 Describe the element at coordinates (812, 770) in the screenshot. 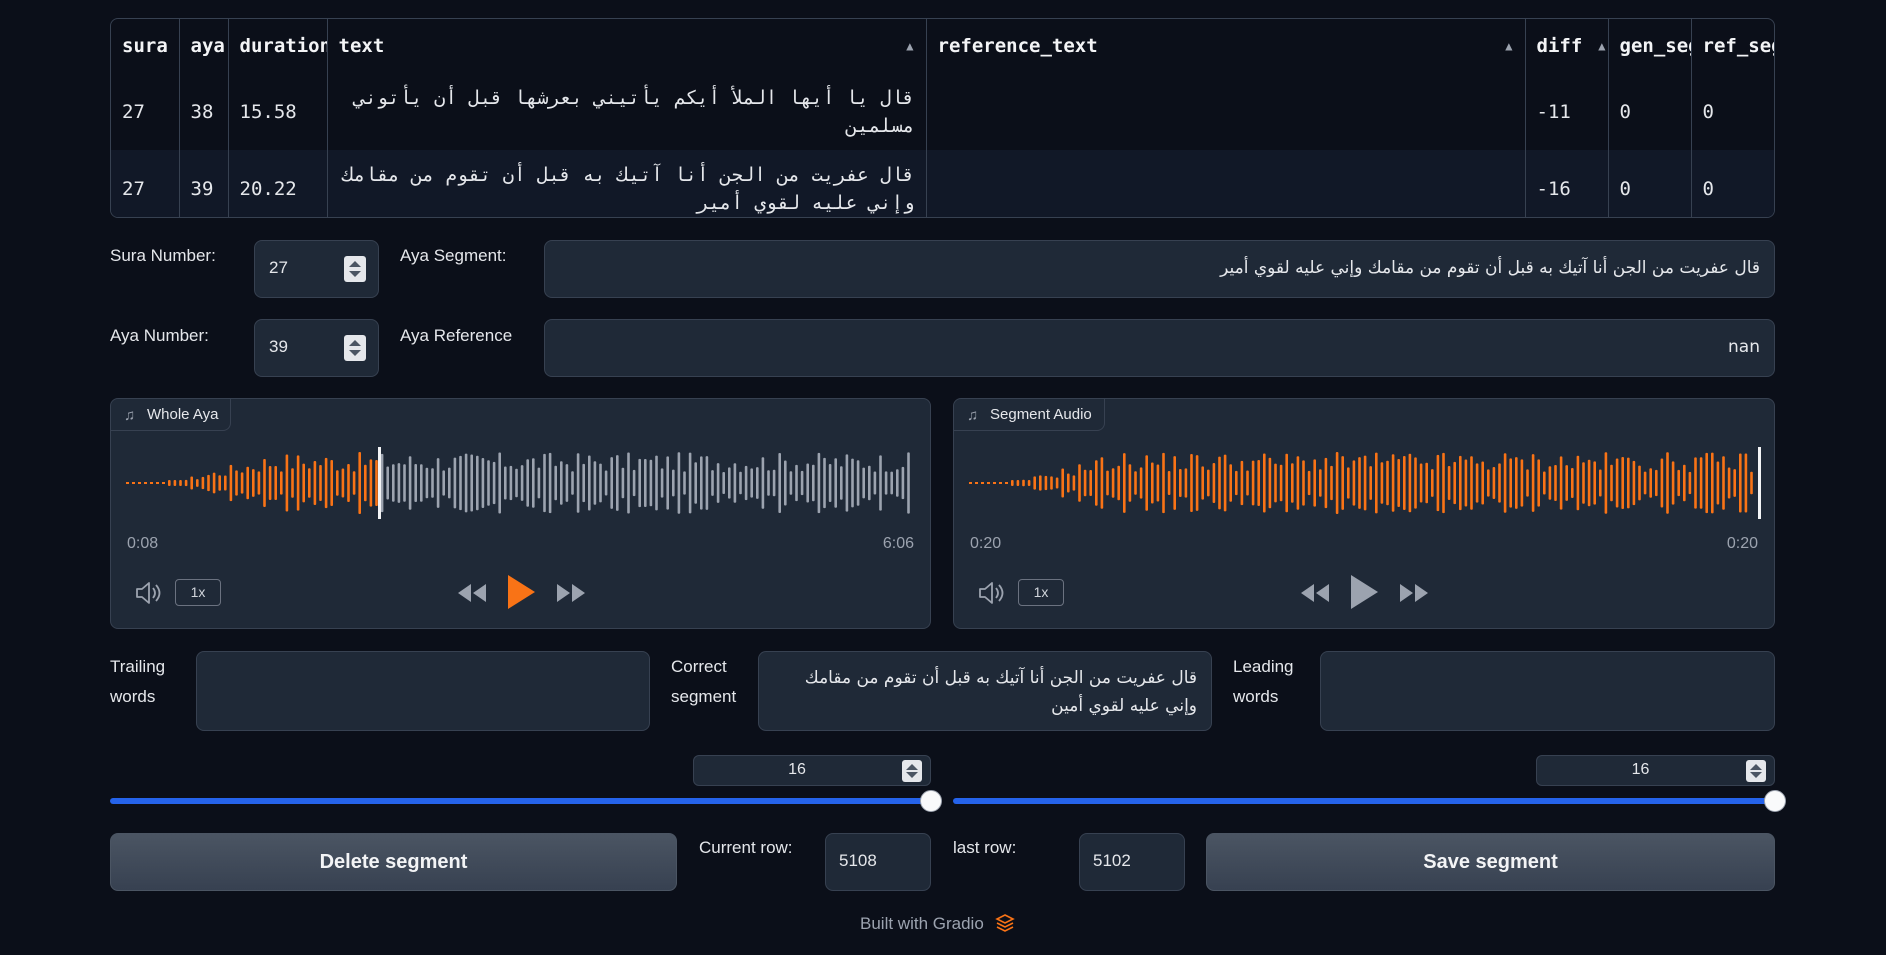

I see `left-slider-number-input: 16` at that location.